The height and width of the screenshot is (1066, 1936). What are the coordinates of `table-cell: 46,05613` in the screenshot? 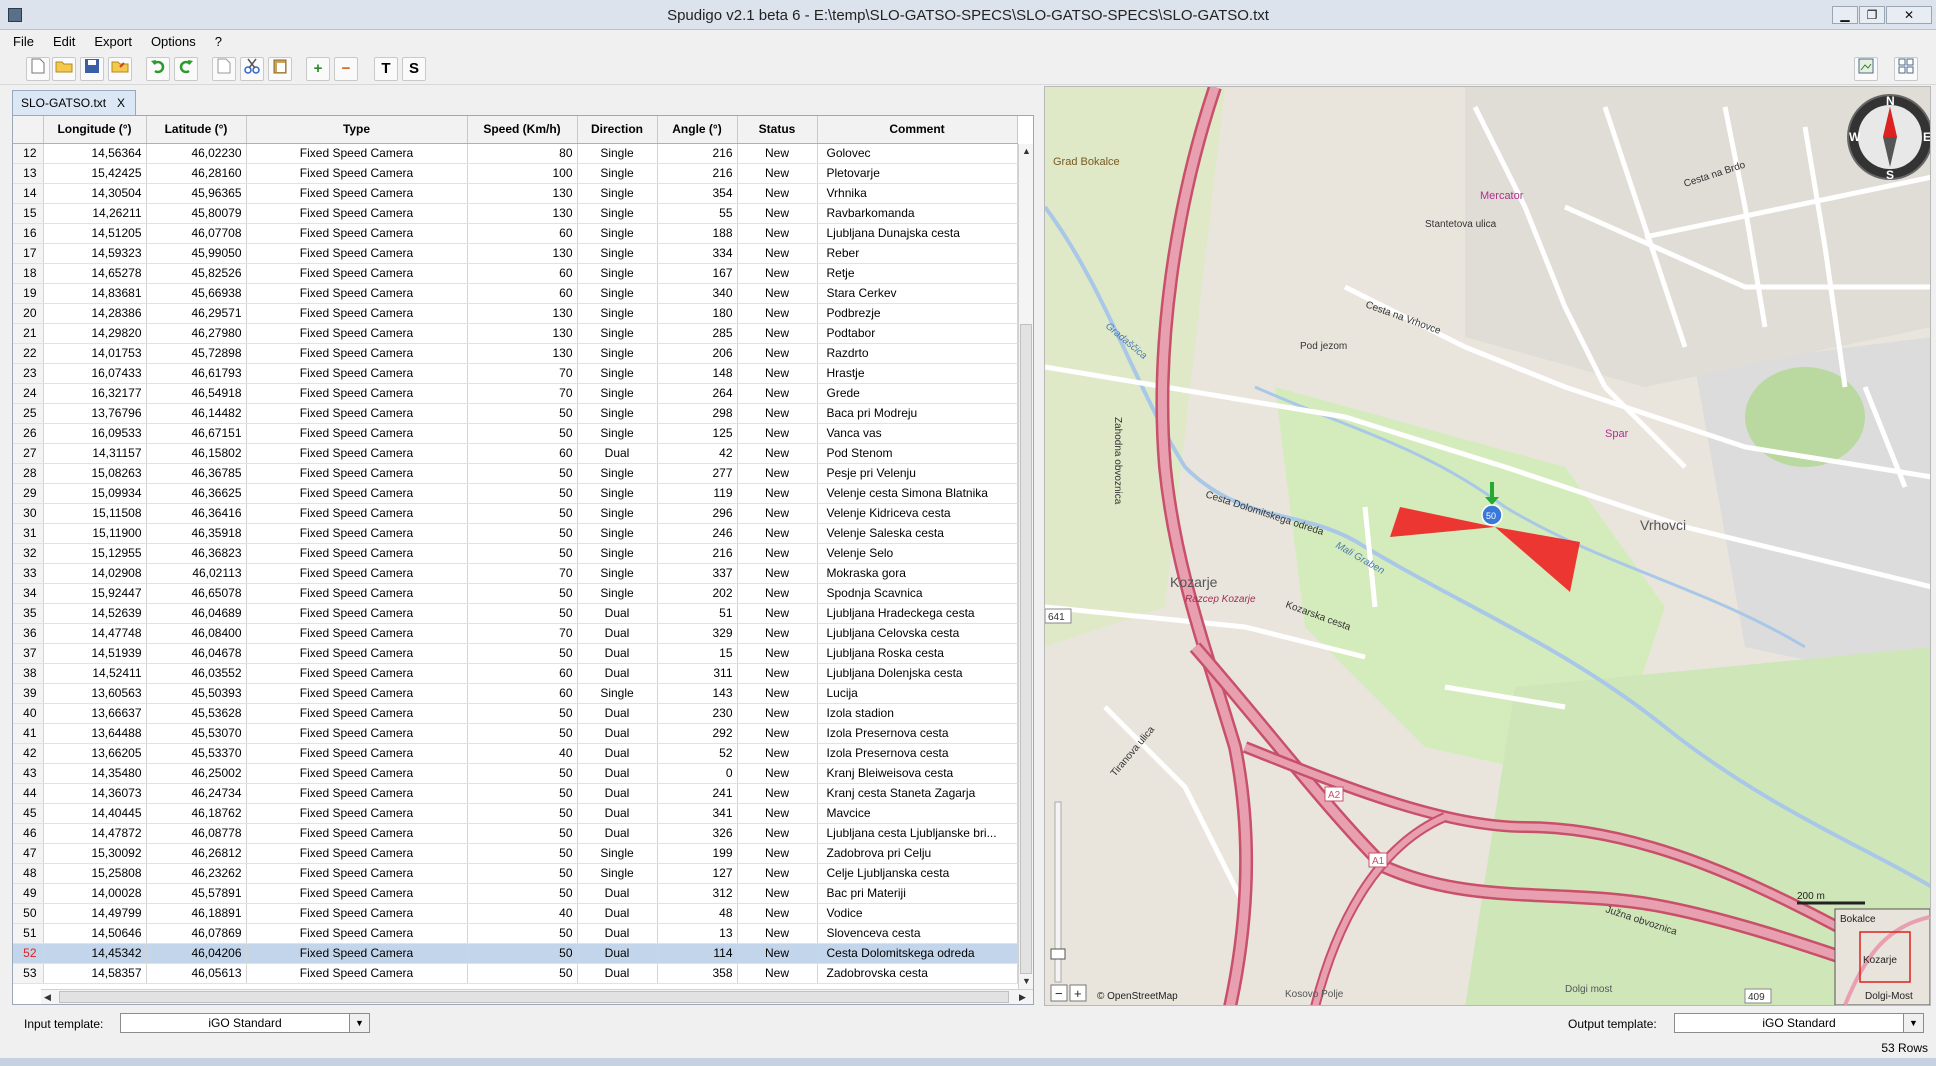 It's located at (196, 973).